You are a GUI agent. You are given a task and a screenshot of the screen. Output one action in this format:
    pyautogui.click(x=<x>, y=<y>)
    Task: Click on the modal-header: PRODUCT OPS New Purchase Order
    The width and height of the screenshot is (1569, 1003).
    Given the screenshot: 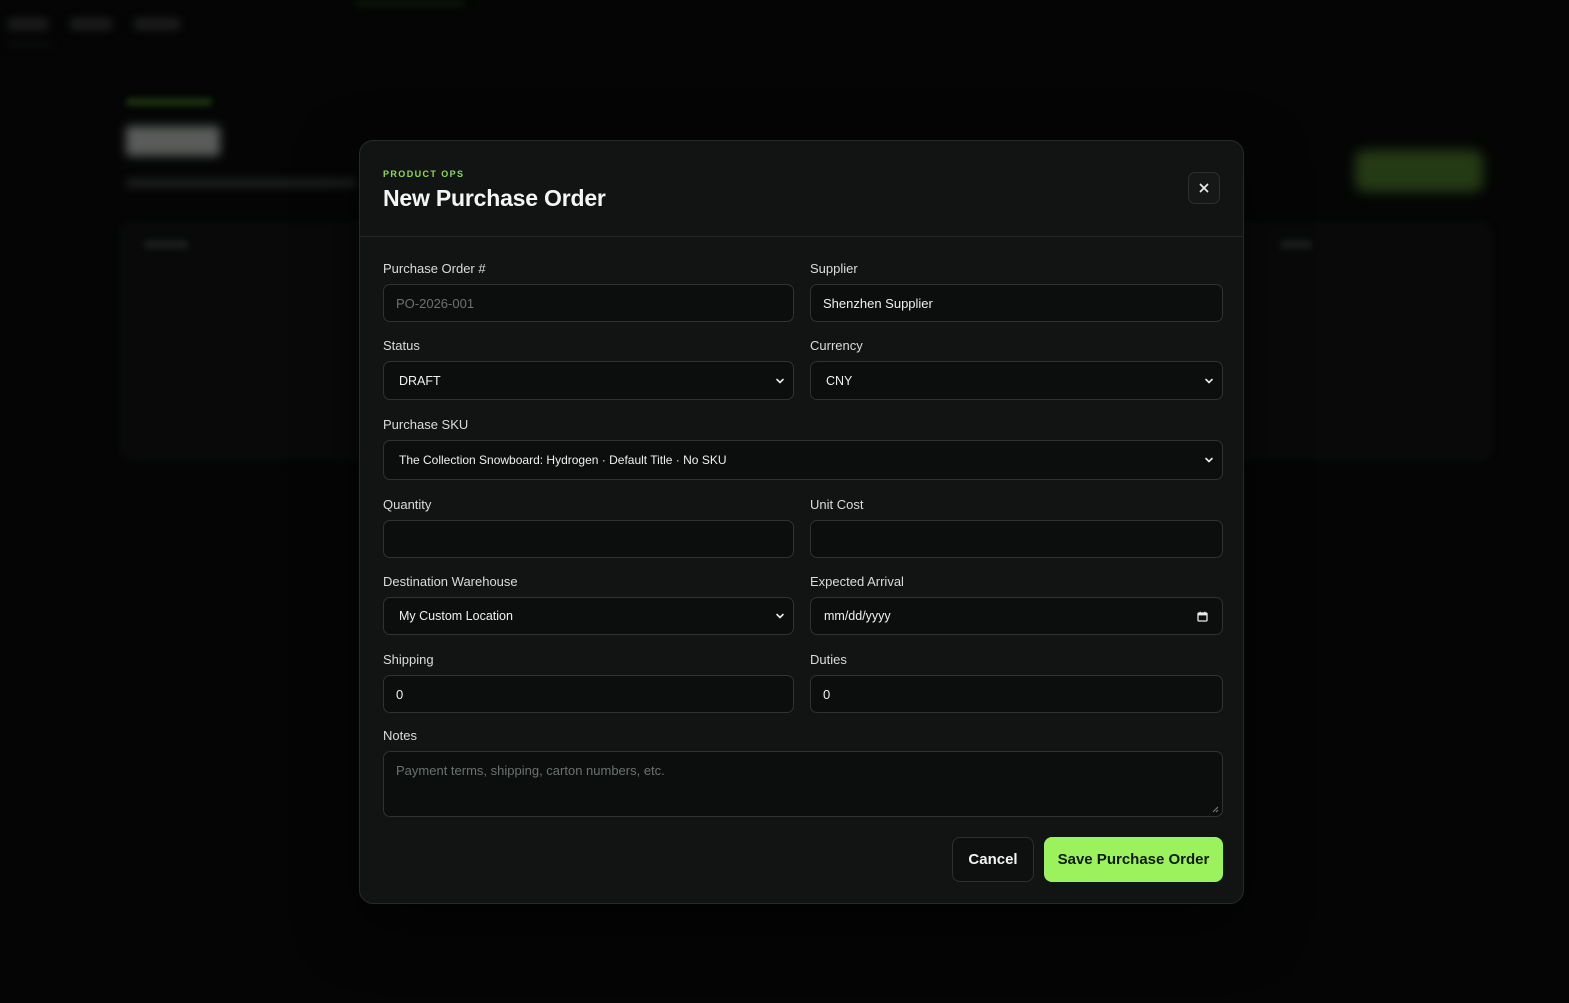 What is the action you would take?
    pyautogui.click(x=801, y=189)
    